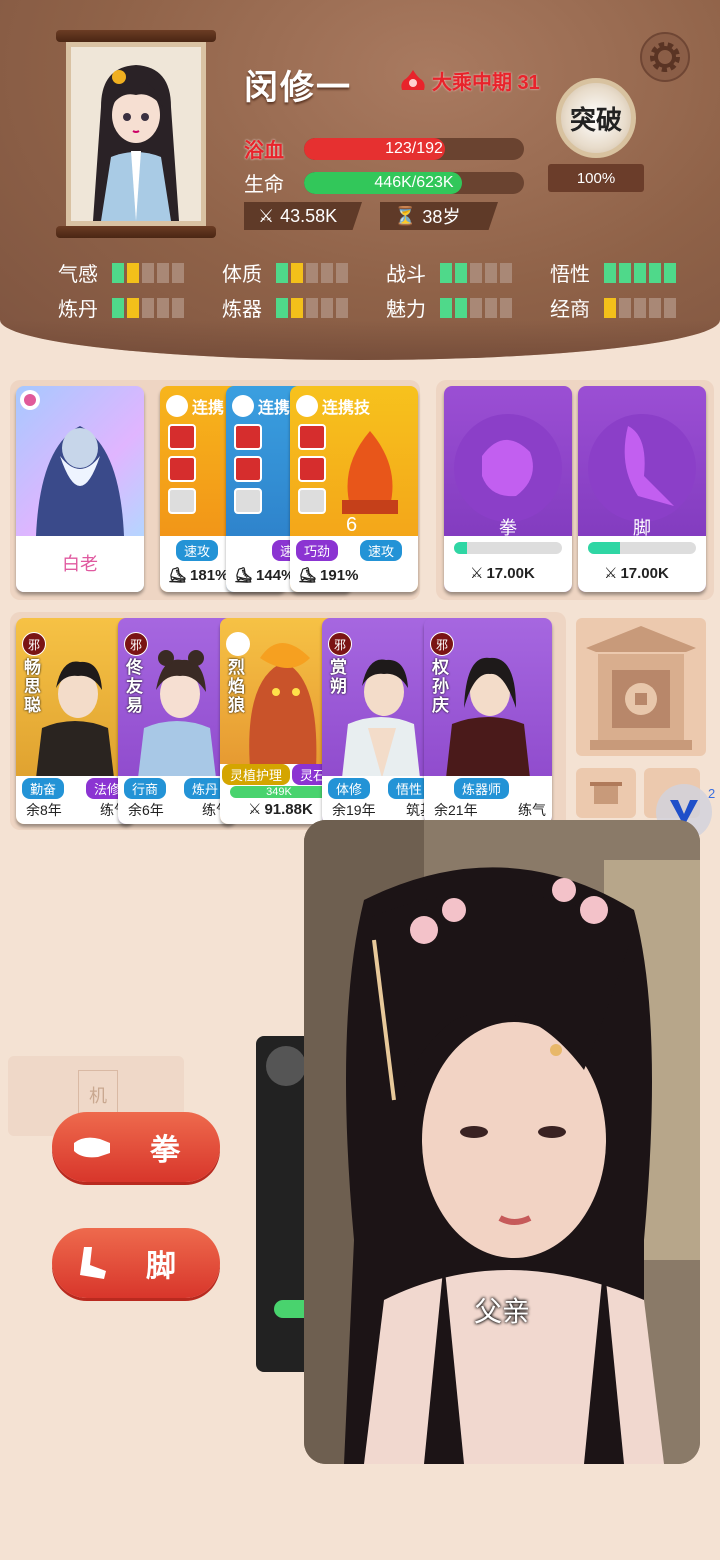  I want to click on shrine-icon, so click(641, 688).